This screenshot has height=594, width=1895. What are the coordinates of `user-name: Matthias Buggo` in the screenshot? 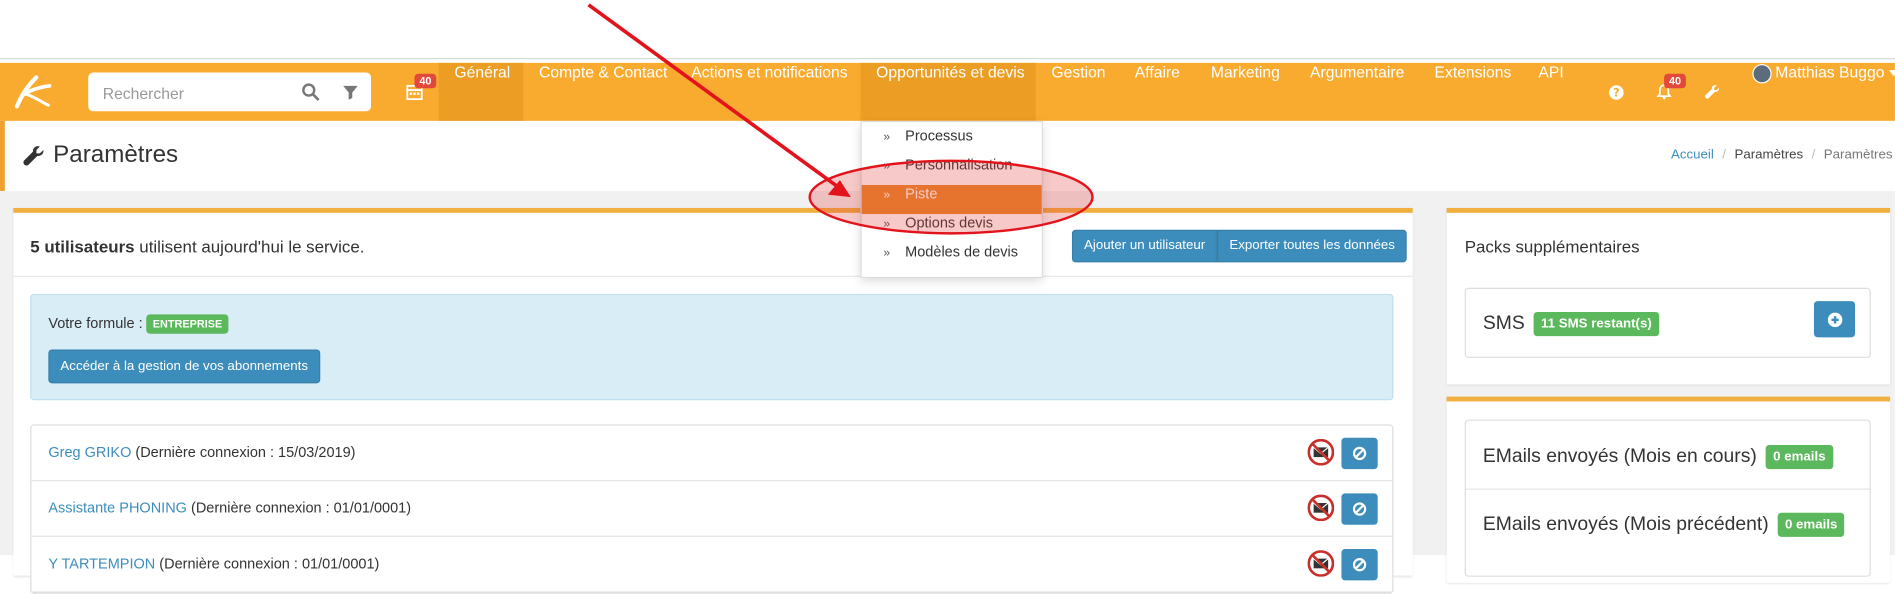 It's located at (1830, 72).